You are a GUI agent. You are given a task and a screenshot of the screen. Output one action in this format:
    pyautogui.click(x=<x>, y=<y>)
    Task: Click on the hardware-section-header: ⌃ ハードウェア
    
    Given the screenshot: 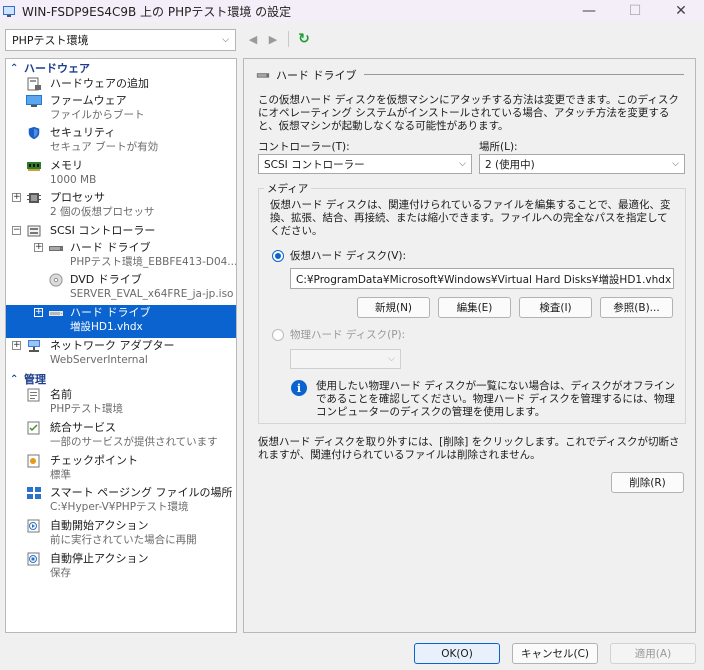 What is the action you would take?
    pyautogui.click(x=121, y=68)
    